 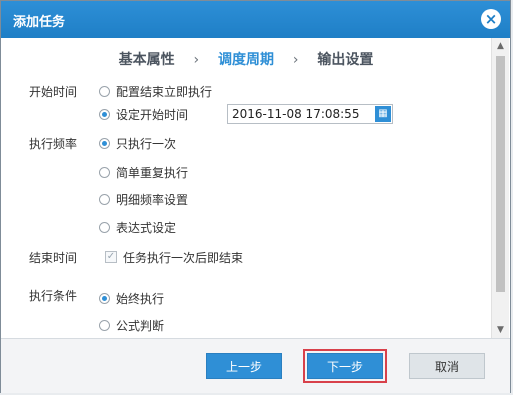 What do you see at coordinates (491, 19) in the screenshot?
I see `close-icon: ×` at bounding box center [491, 19].